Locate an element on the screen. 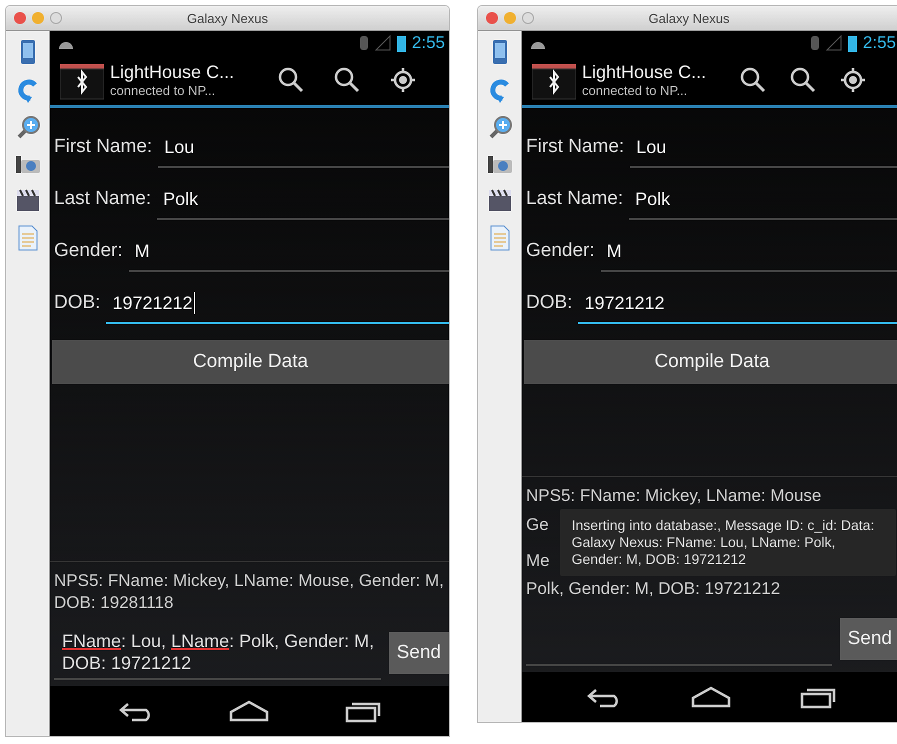 The image size is (897, 744). message-text: Ge is located at coordinates (538, 525).